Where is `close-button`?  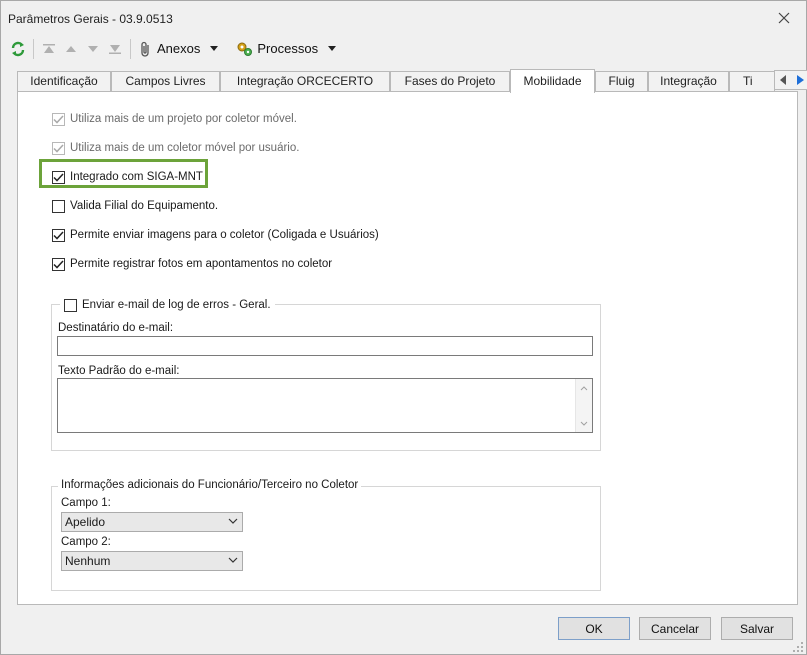 close-button is located at coordinates (784, 18).